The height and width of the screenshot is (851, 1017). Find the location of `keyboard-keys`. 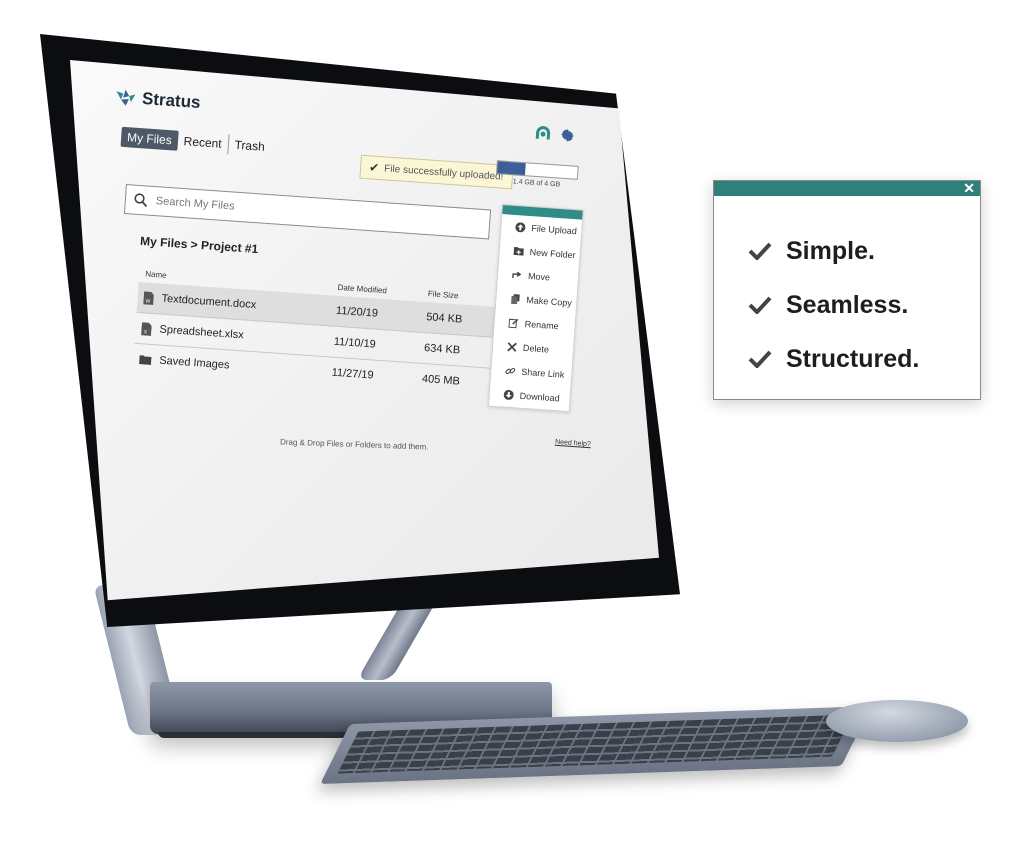

keyboard-keys is located at coordinates (595, 744).